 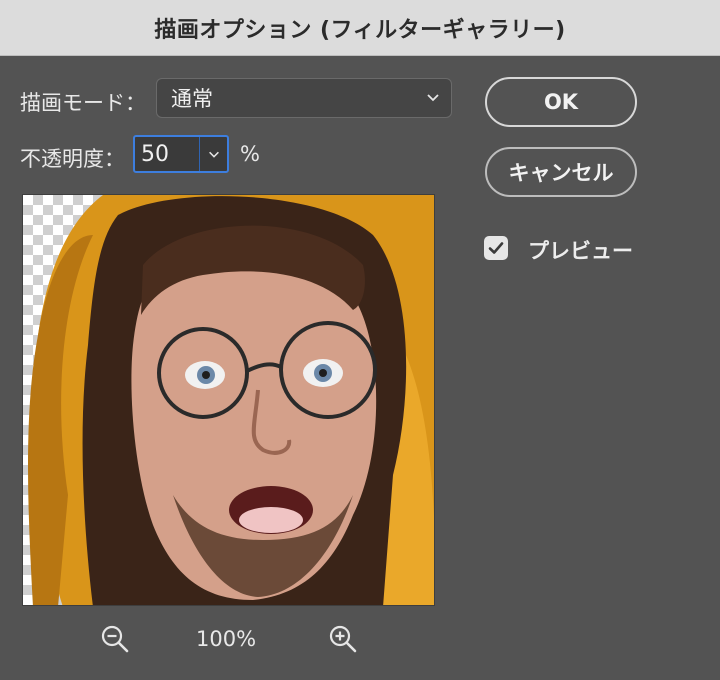 What do you see at coordinates (72, 159) in the screenshot?
I see `opacity-label: 不透明度：` at bounding box center [72, 159].